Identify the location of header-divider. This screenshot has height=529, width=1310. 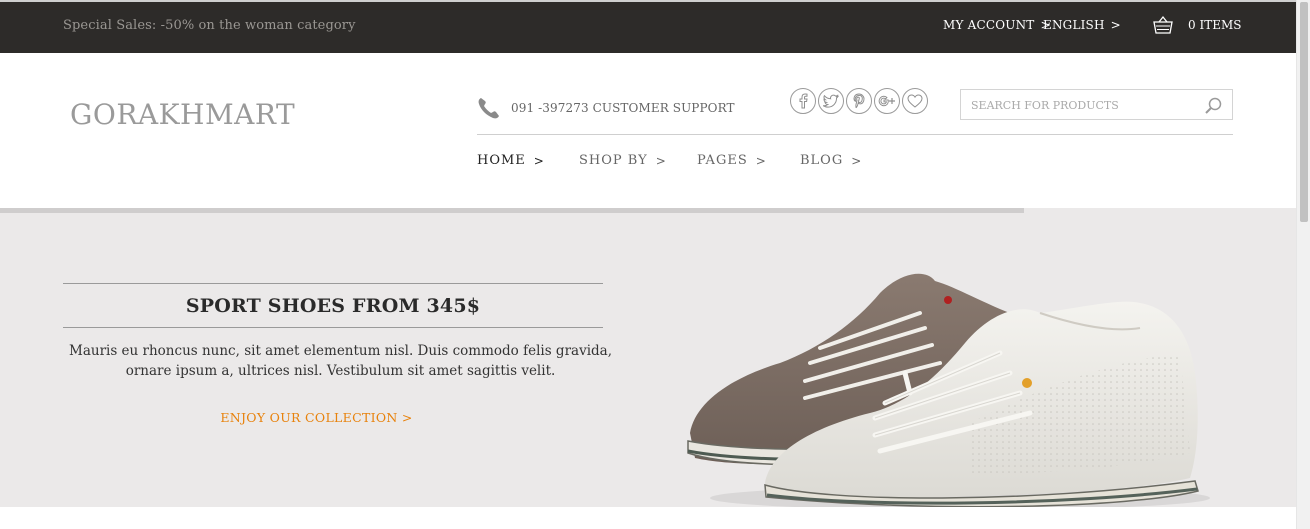
(855, 134).